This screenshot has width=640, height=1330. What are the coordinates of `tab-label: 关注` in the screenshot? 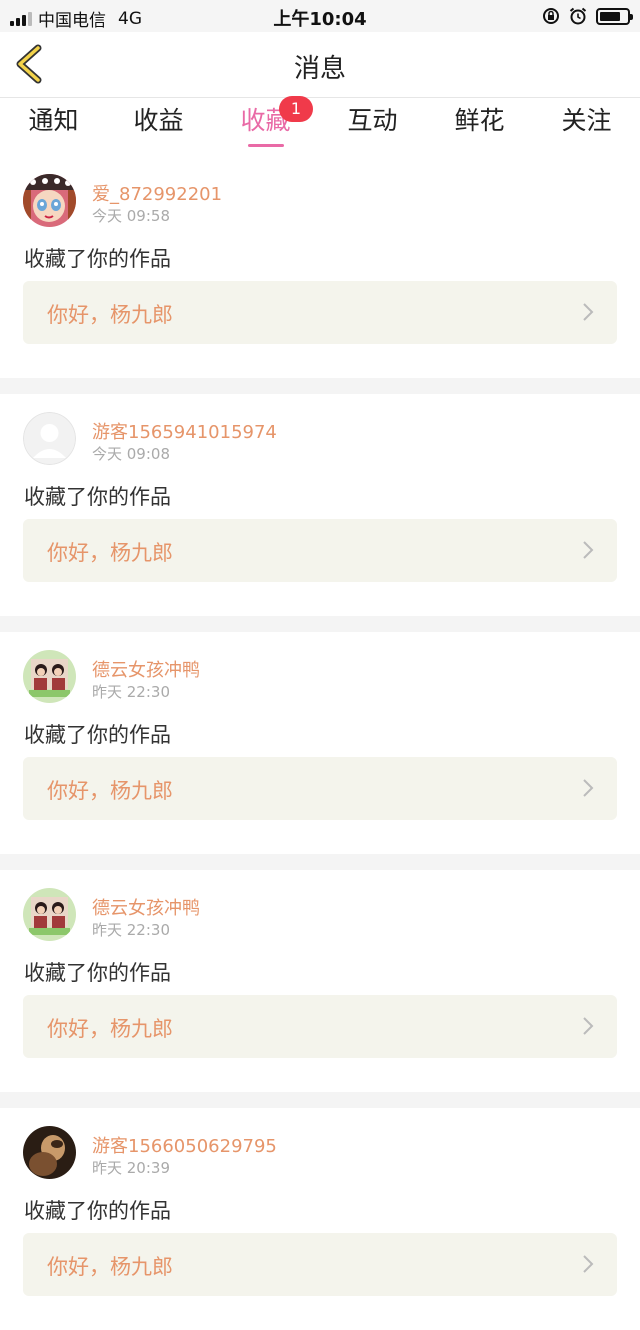 It's located at (586, 120).